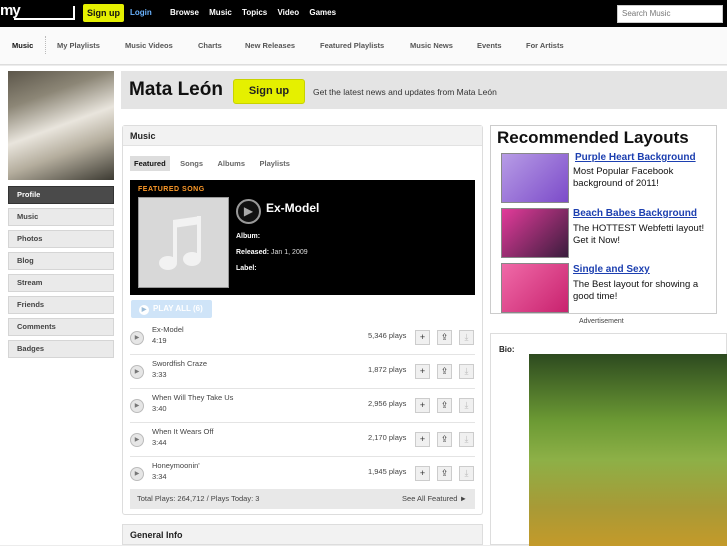 The height and width of the screenshot is (546, 727). Describe the element at coordinates (593, 137) in the screenshot. I see `ad-title: Recommended Layouts` at that location.